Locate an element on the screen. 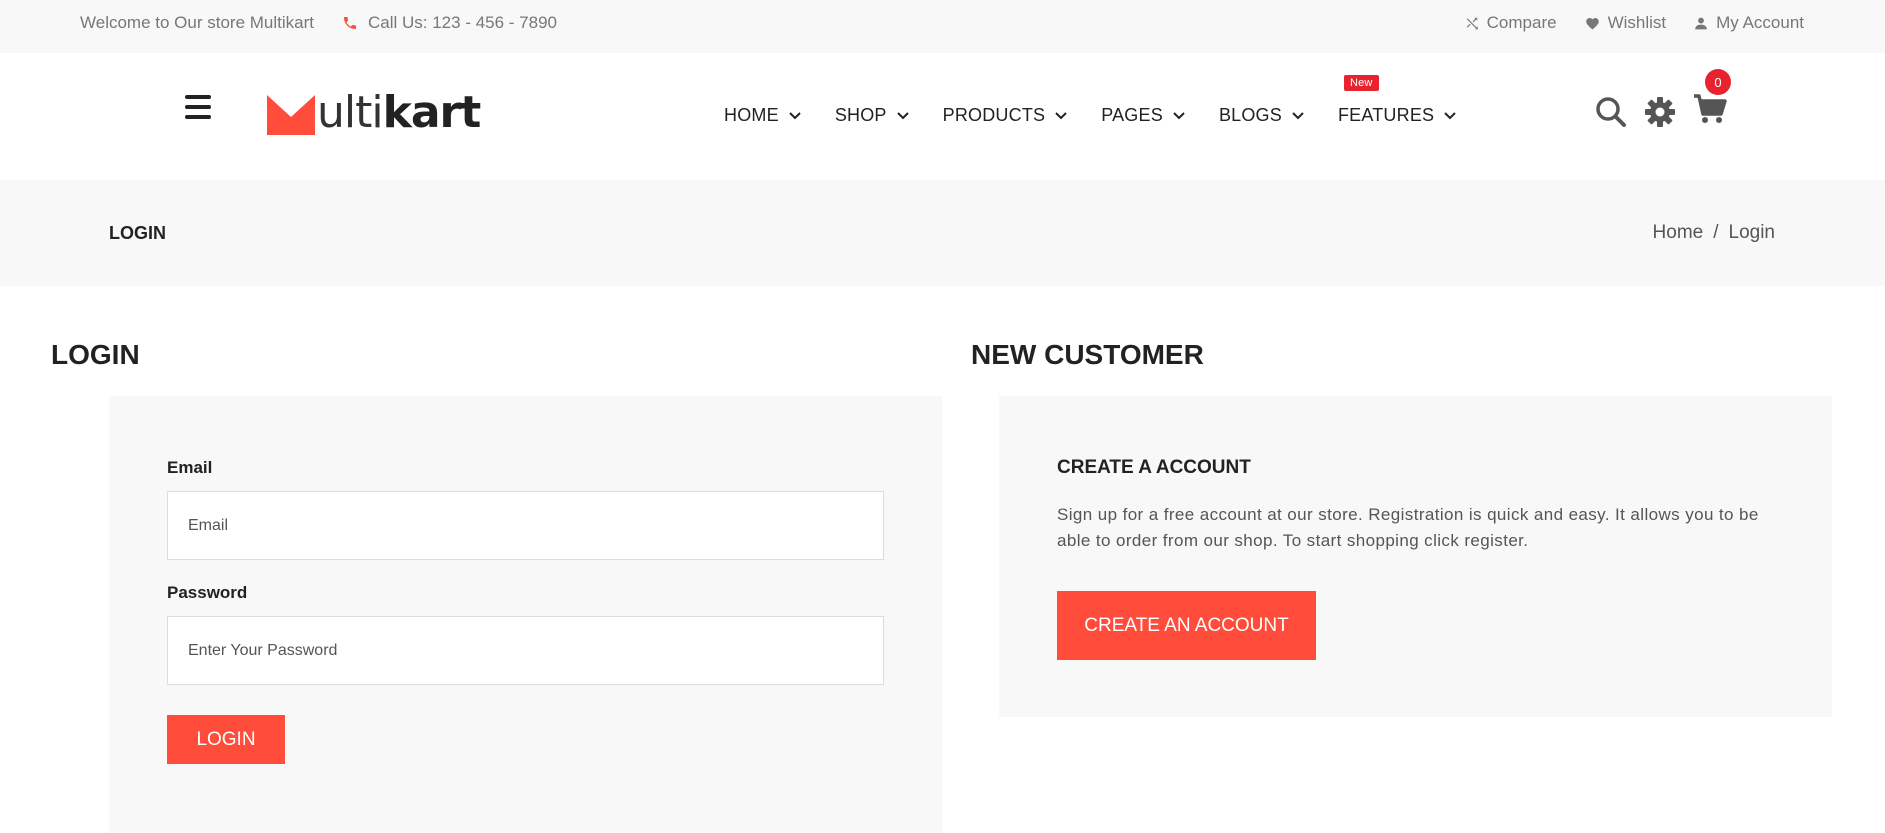 The height and width of the screenshot is (833, 1885). call-us: Call Us: 123 - 456 - 7890 is located at coordinates (449, 23).